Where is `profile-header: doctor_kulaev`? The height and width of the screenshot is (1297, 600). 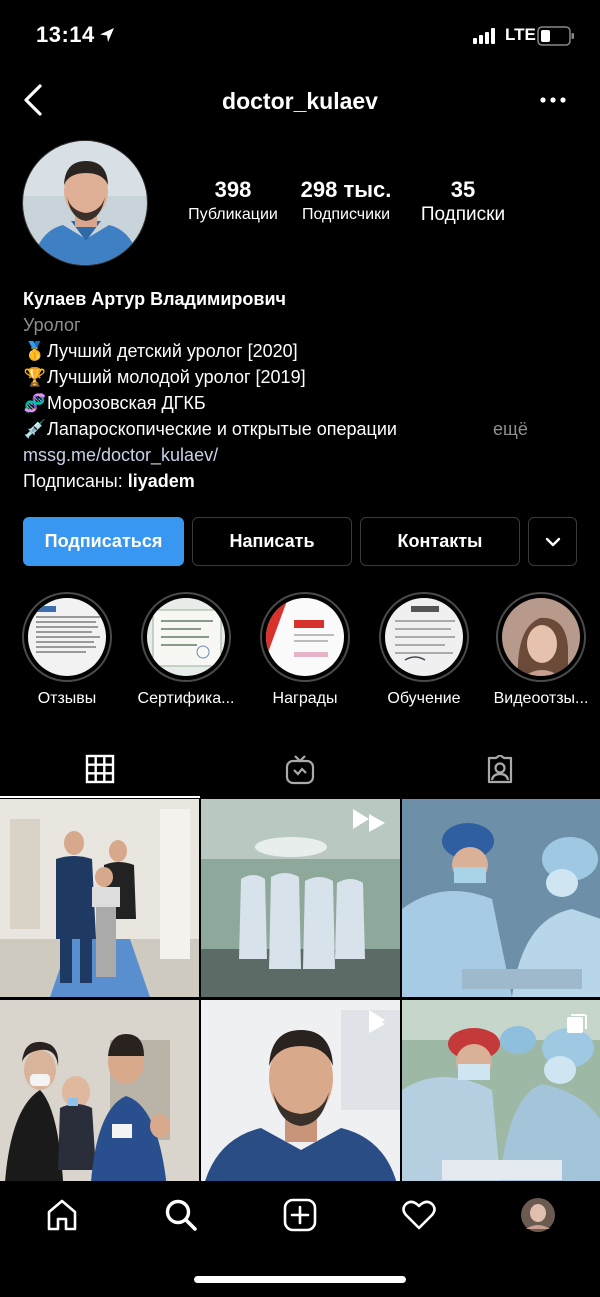
profile-header: doctor_kulaev is located at coordinates (300, 102).